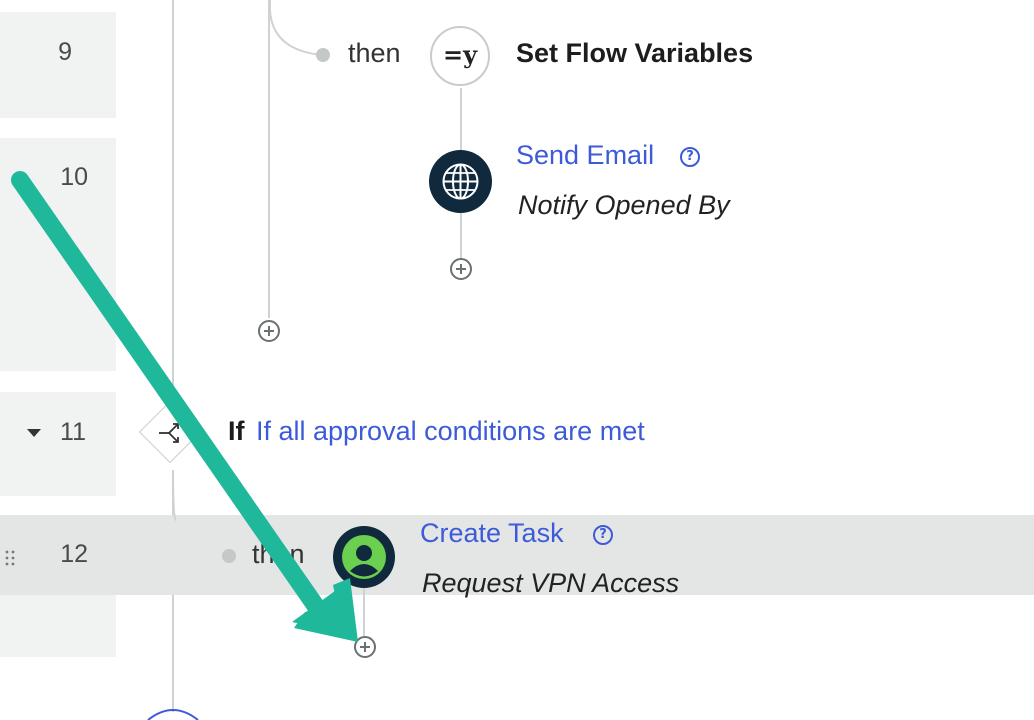 This screenshot has width=1034, height=720. Describe the element at coordinates (634, 53) in the screenshot. I see `set-flow-variables-title: Set Flow Variables` at that location.